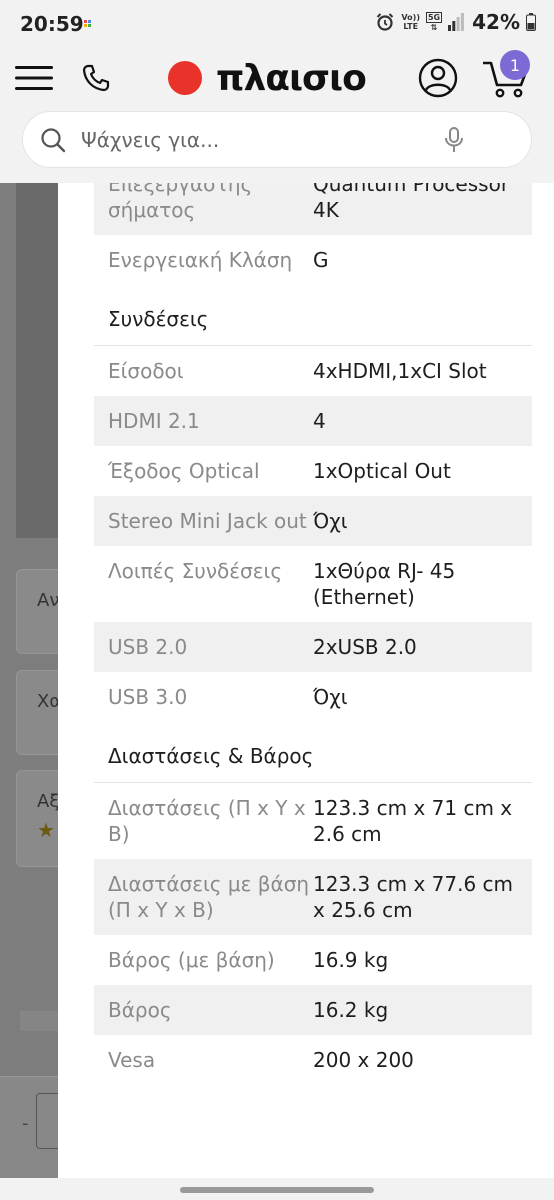  I want to click on spec-key: HDMI 2.1, so click(154, 421).